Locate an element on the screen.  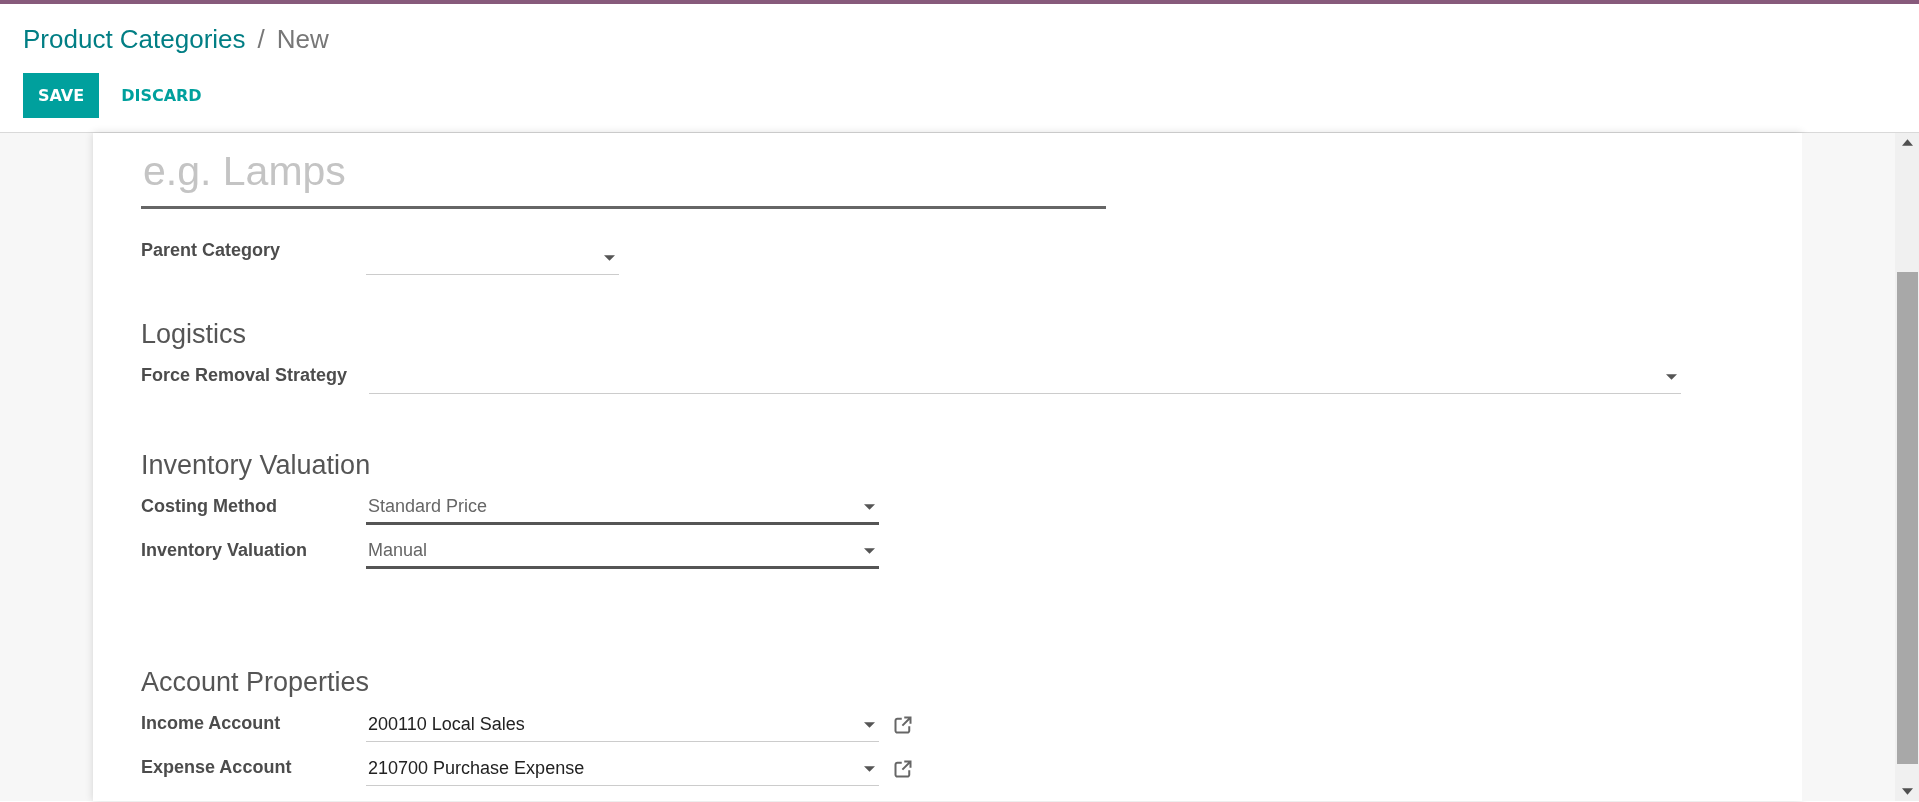
section-title: Inventory Valuation is located at coordinates (256, 465).